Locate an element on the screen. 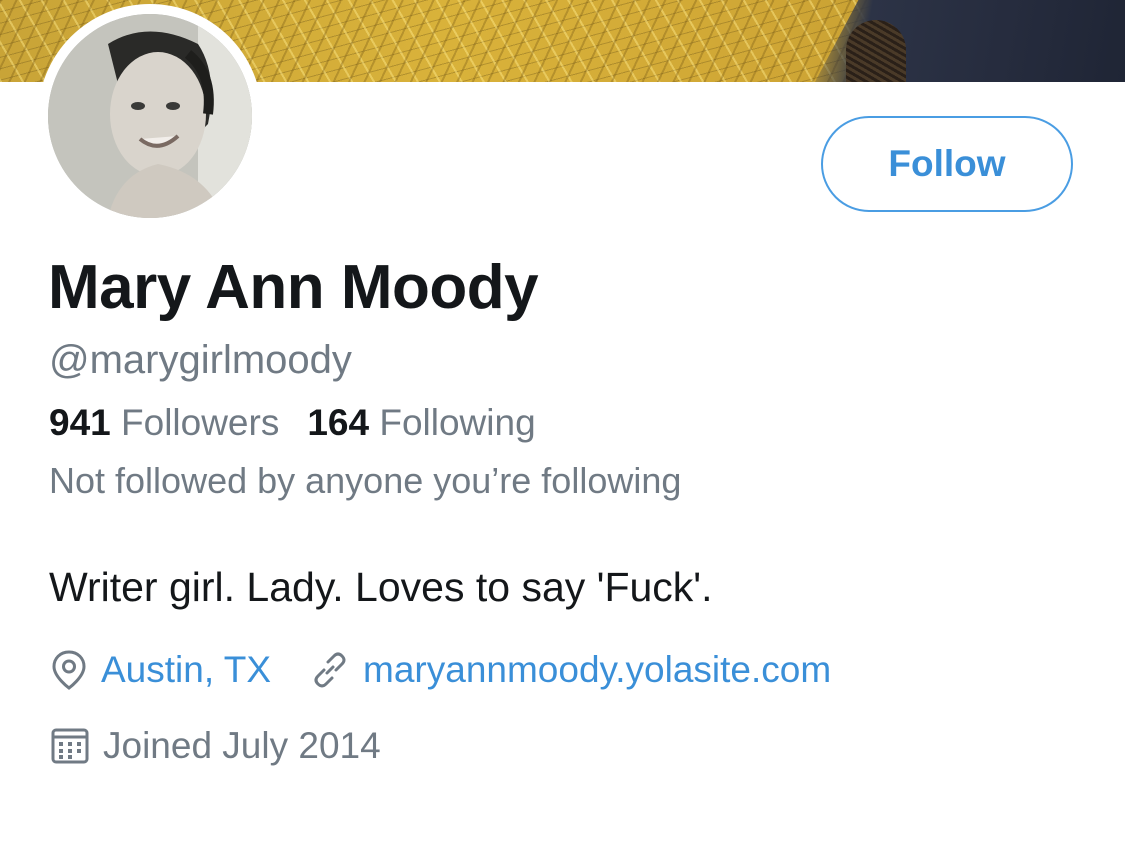  following-link: 164 Following is located at coordinates (421, 422).